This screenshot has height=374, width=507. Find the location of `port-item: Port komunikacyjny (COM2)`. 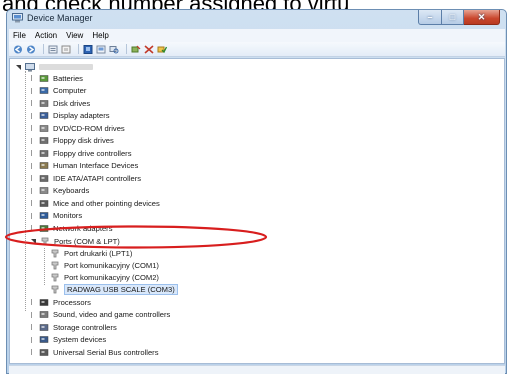

port-item: Port komunikacyjny (COM2) is located at coordinates (104, 277).